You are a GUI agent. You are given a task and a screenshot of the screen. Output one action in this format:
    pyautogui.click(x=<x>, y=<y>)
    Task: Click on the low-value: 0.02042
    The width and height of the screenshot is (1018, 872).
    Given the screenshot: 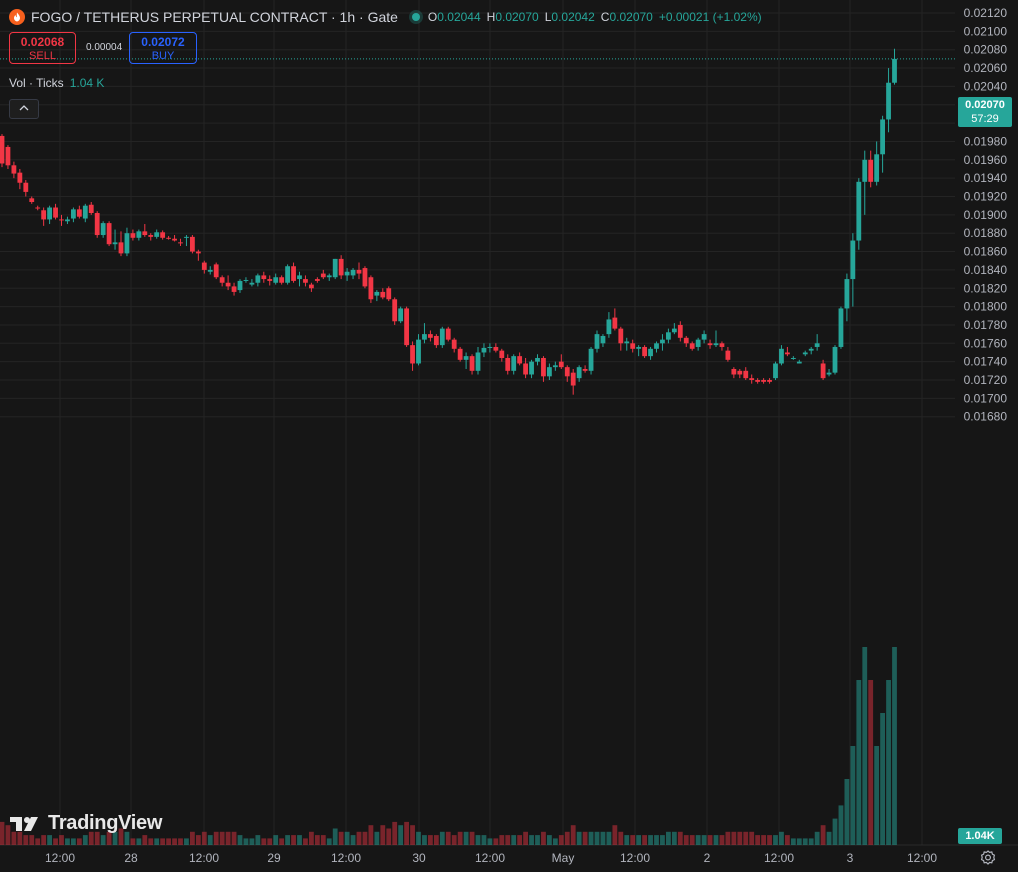 What is the action you would take?
    pyautogui.click(x=573, y=17)
    